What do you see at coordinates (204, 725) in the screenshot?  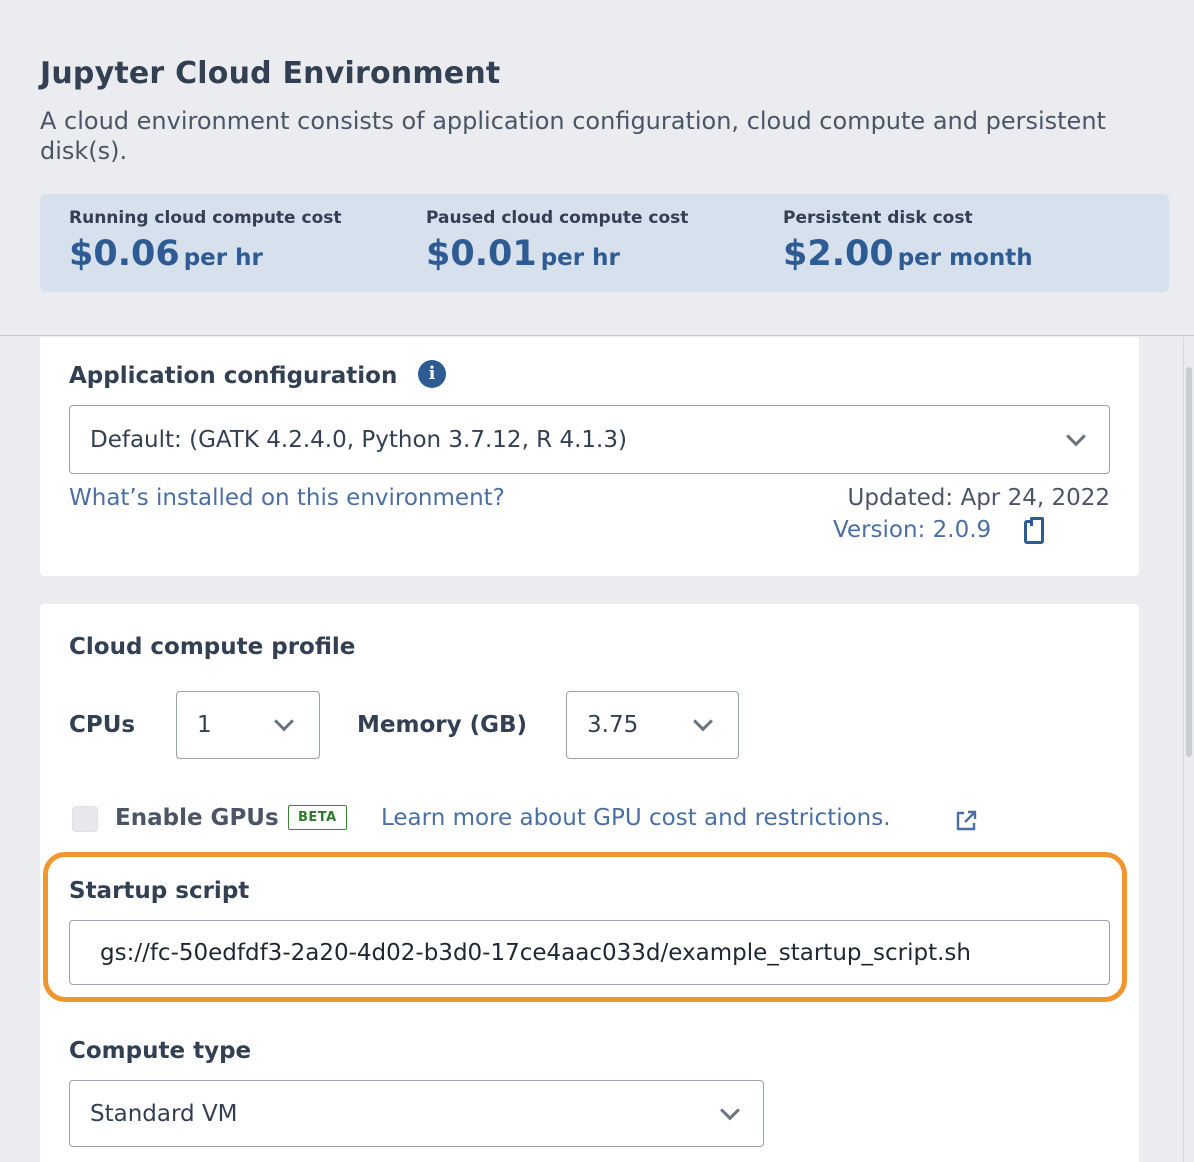 I see `cpus-value: 1` at bounding box center [204, 725].